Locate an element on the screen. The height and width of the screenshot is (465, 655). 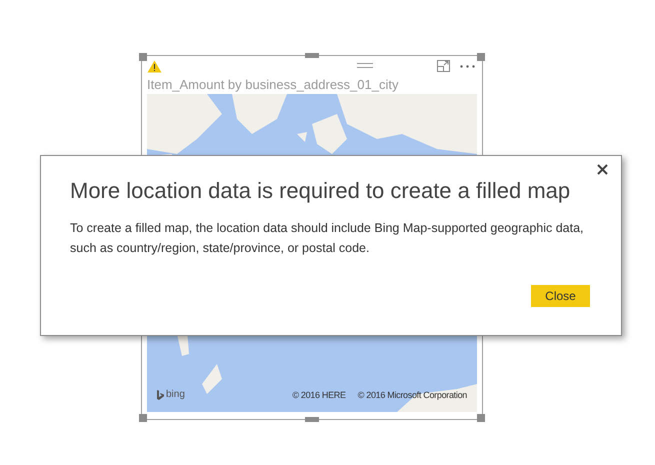
map-attribution: © 2016 HERE is located at coordinates (319, 395).